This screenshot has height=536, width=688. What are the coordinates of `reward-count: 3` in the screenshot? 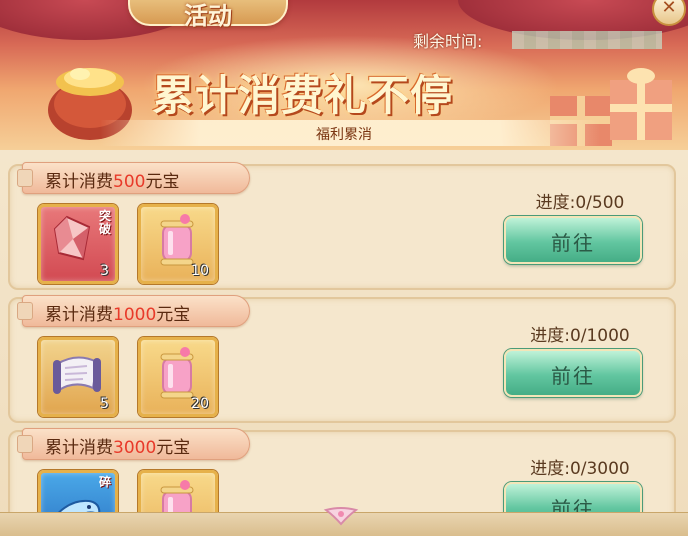 It's located at (104, 271).